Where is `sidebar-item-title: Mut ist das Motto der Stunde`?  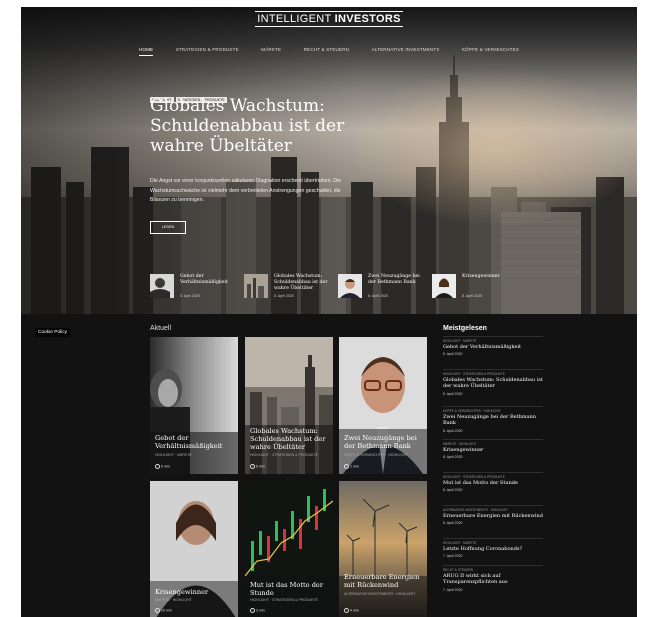 sidebar-item-title: Mut ist das Motto der Stunde is located at coordinates (480, 483).